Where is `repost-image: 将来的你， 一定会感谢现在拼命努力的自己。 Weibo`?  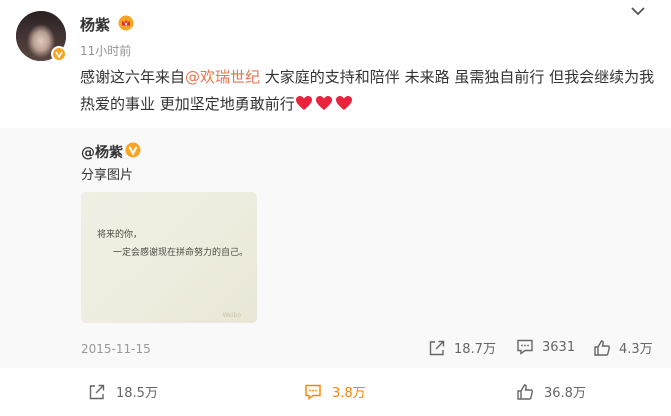
repost-image: 将来的你， 一定会感谢现在拼命努力的自己。 Weibo is located at coordinates (169, 257).